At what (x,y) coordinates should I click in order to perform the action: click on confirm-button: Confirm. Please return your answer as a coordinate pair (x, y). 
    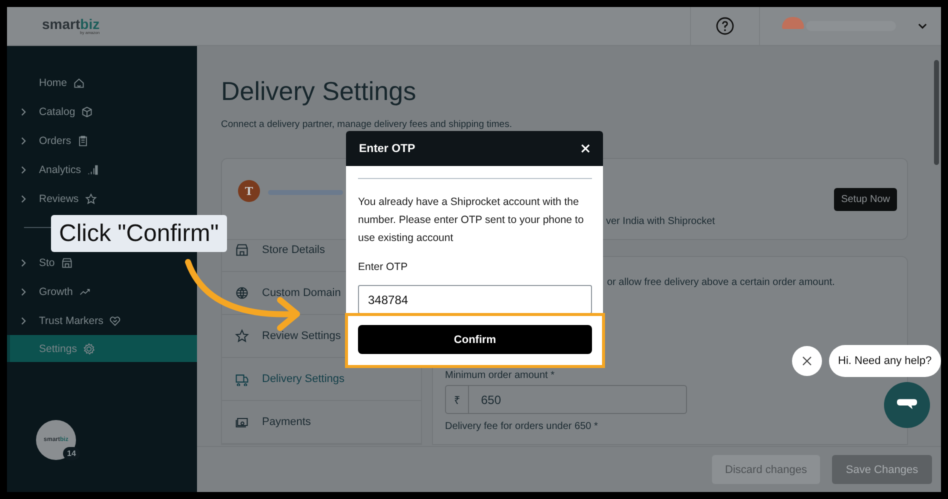
    Looking at the image, I should click on (475, 339).